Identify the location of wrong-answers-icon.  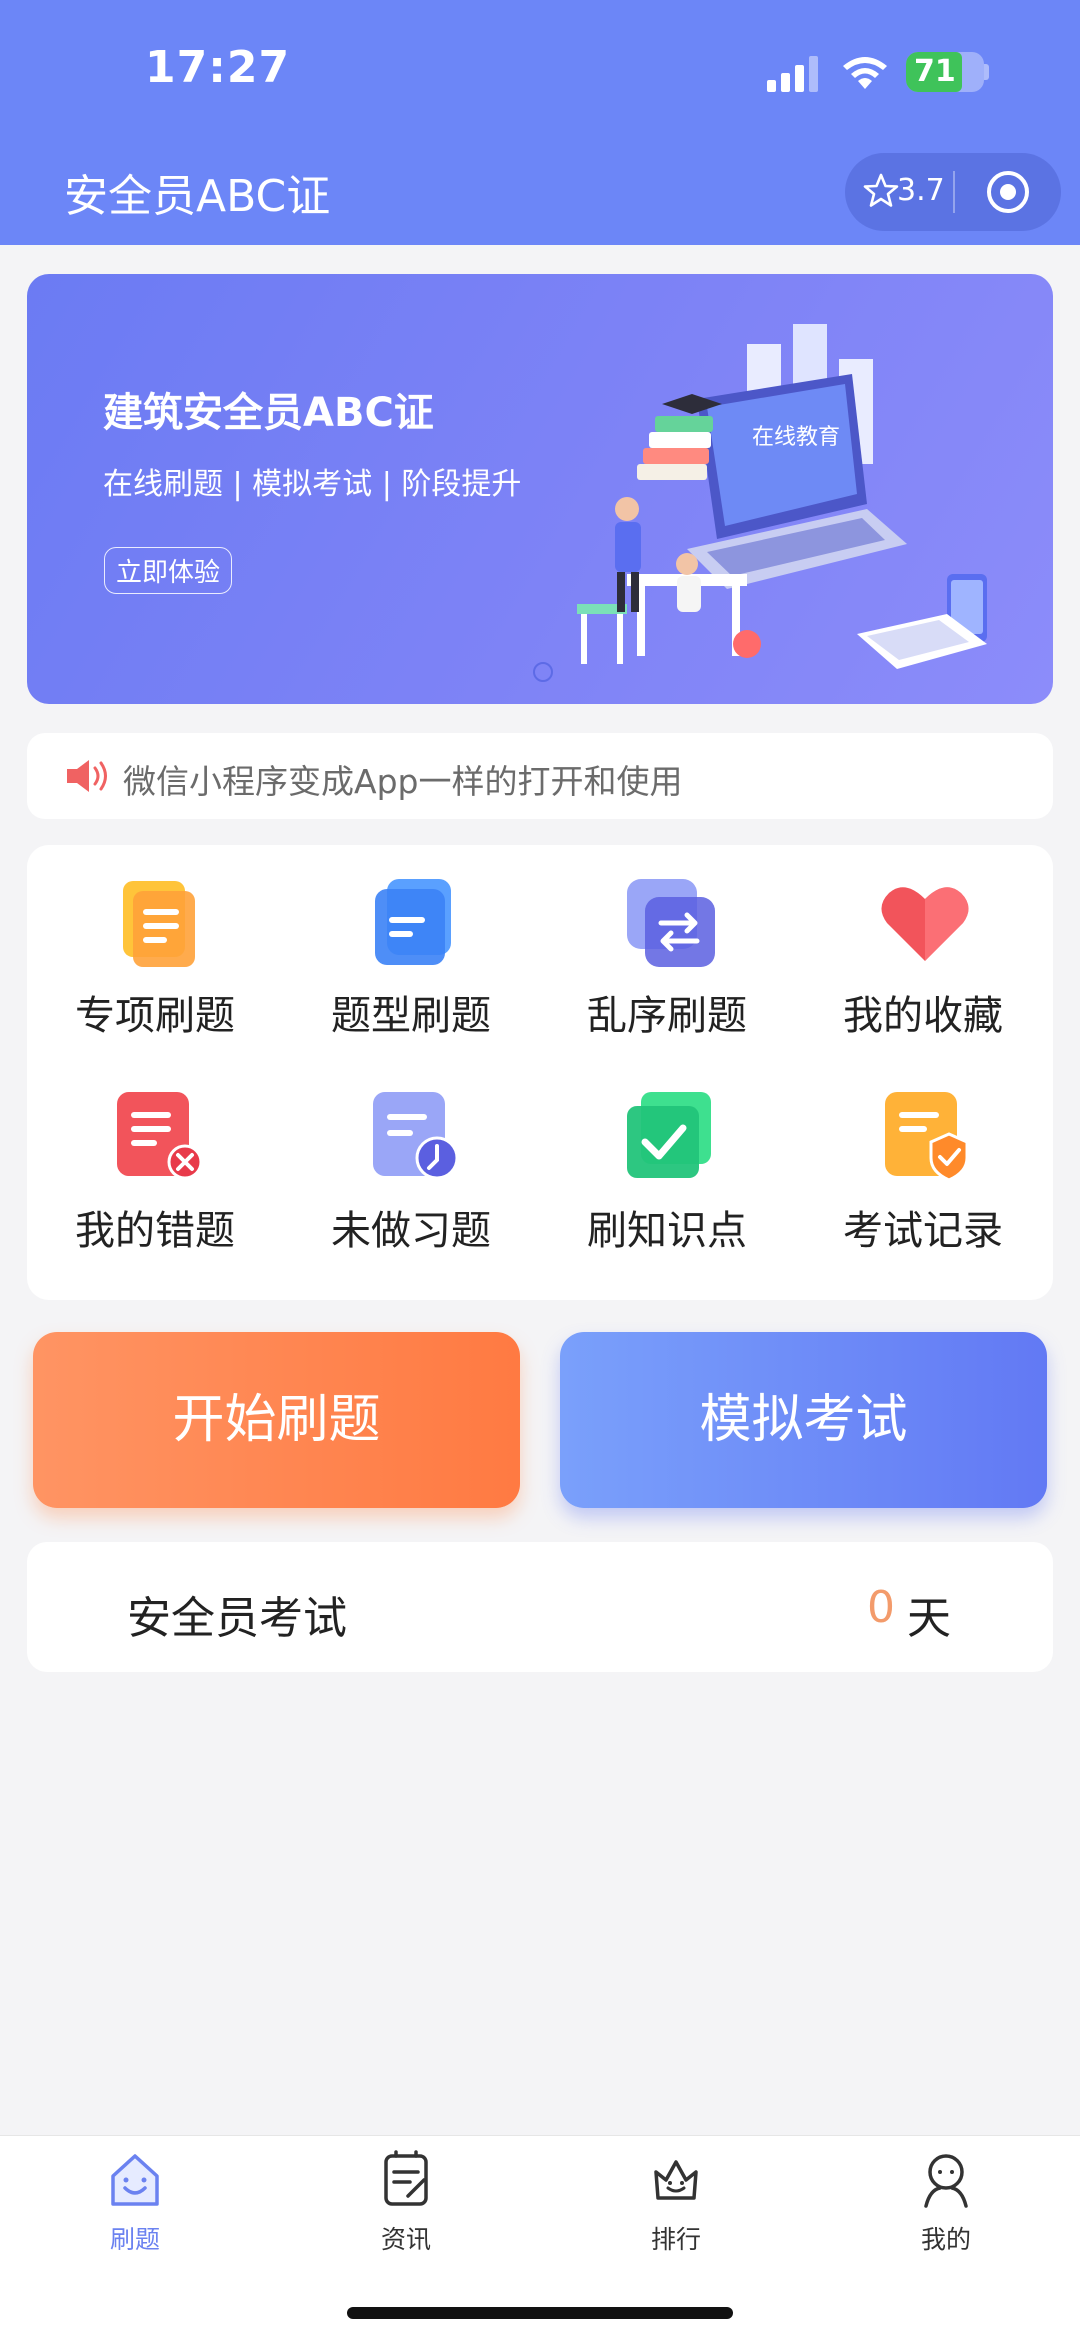
(160, 1136).